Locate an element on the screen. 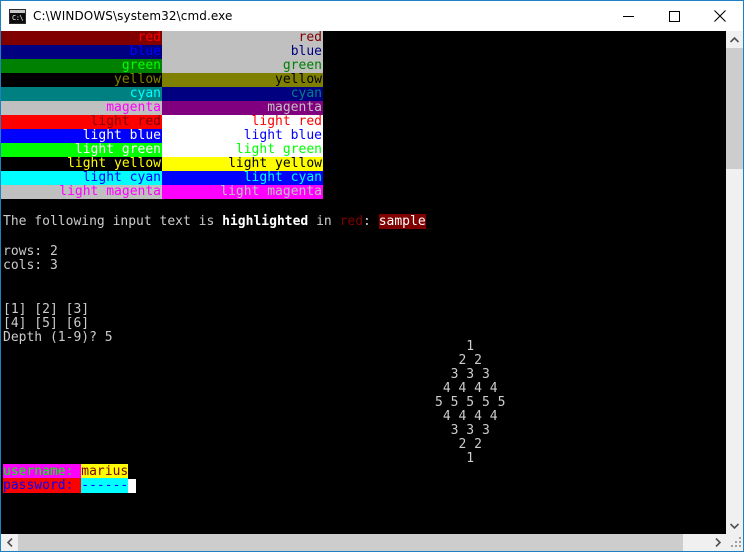  color-sample-row: red red is located at coordinates (162, 38).